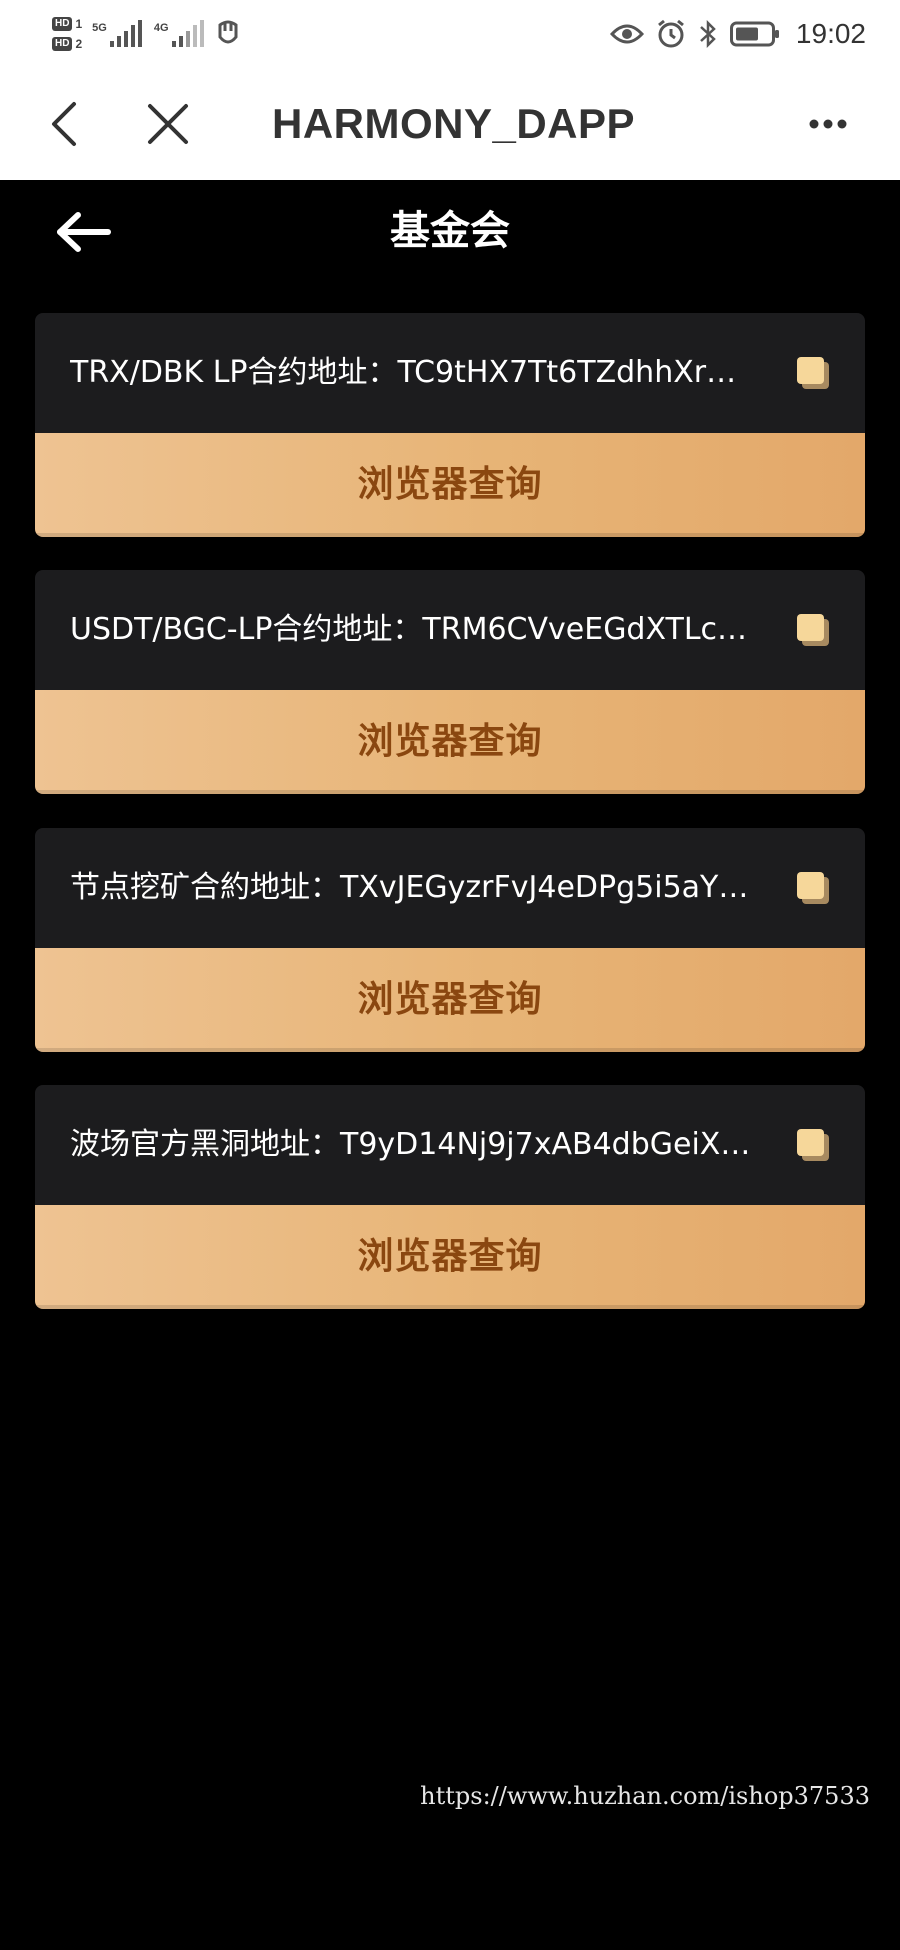  Describe the element at coordinates (830, 33) in the screenshot. I see `clock: 19:02` at that location.